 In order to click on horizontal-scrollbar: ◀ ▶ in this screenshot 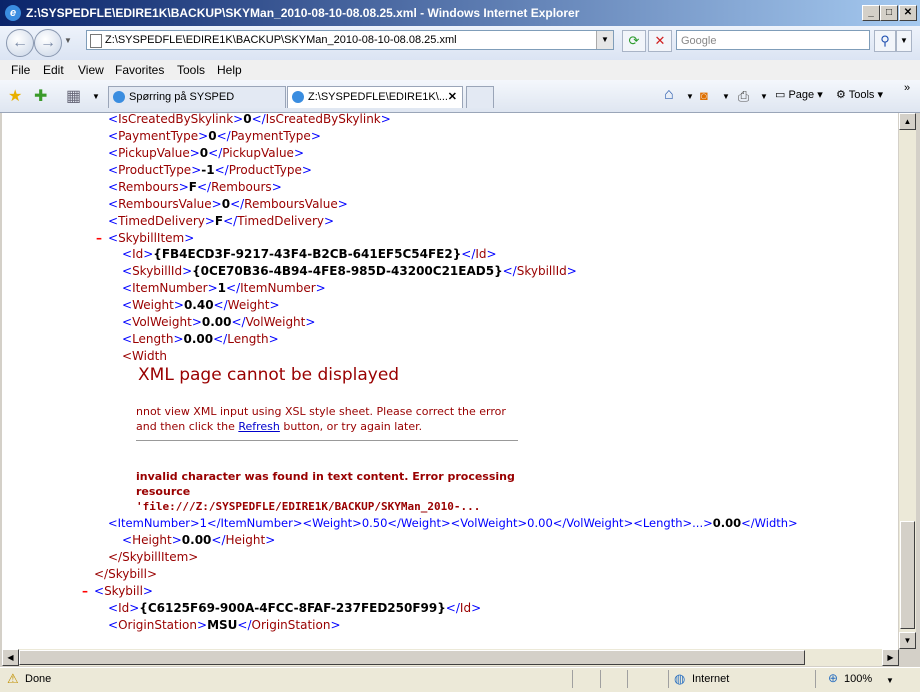, I will do `click(450, 657)`.